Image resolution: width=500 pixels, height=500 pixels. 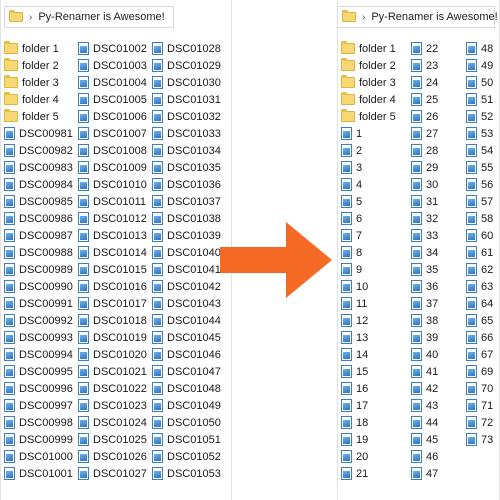 I want to click on file-item: DSC00990, so click(x=41, y=286).